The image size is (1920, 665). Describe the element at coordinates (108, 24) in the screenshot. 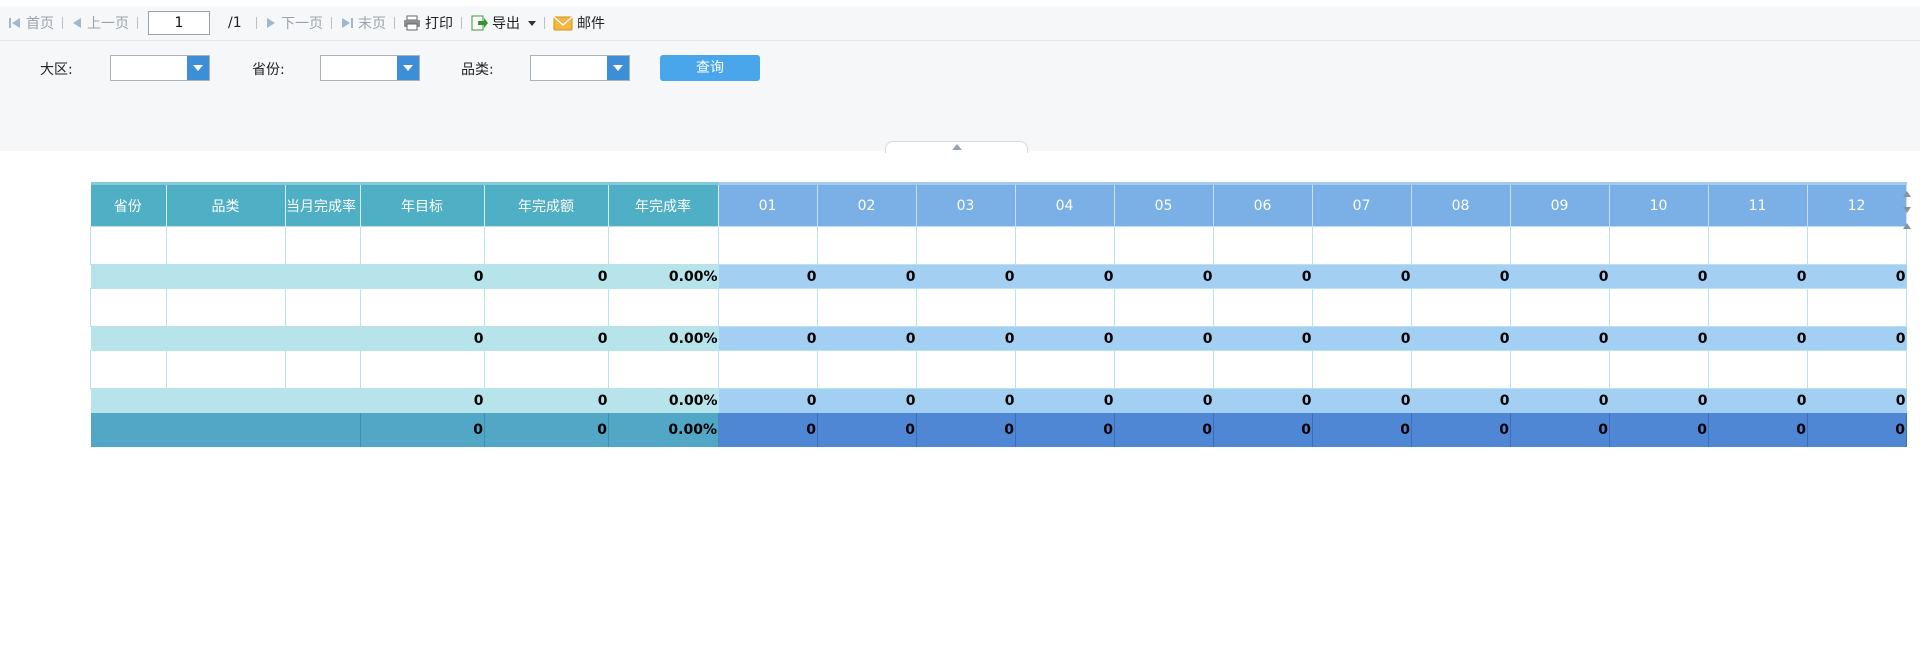

I see `prev-page-label: 上一页` at that location.